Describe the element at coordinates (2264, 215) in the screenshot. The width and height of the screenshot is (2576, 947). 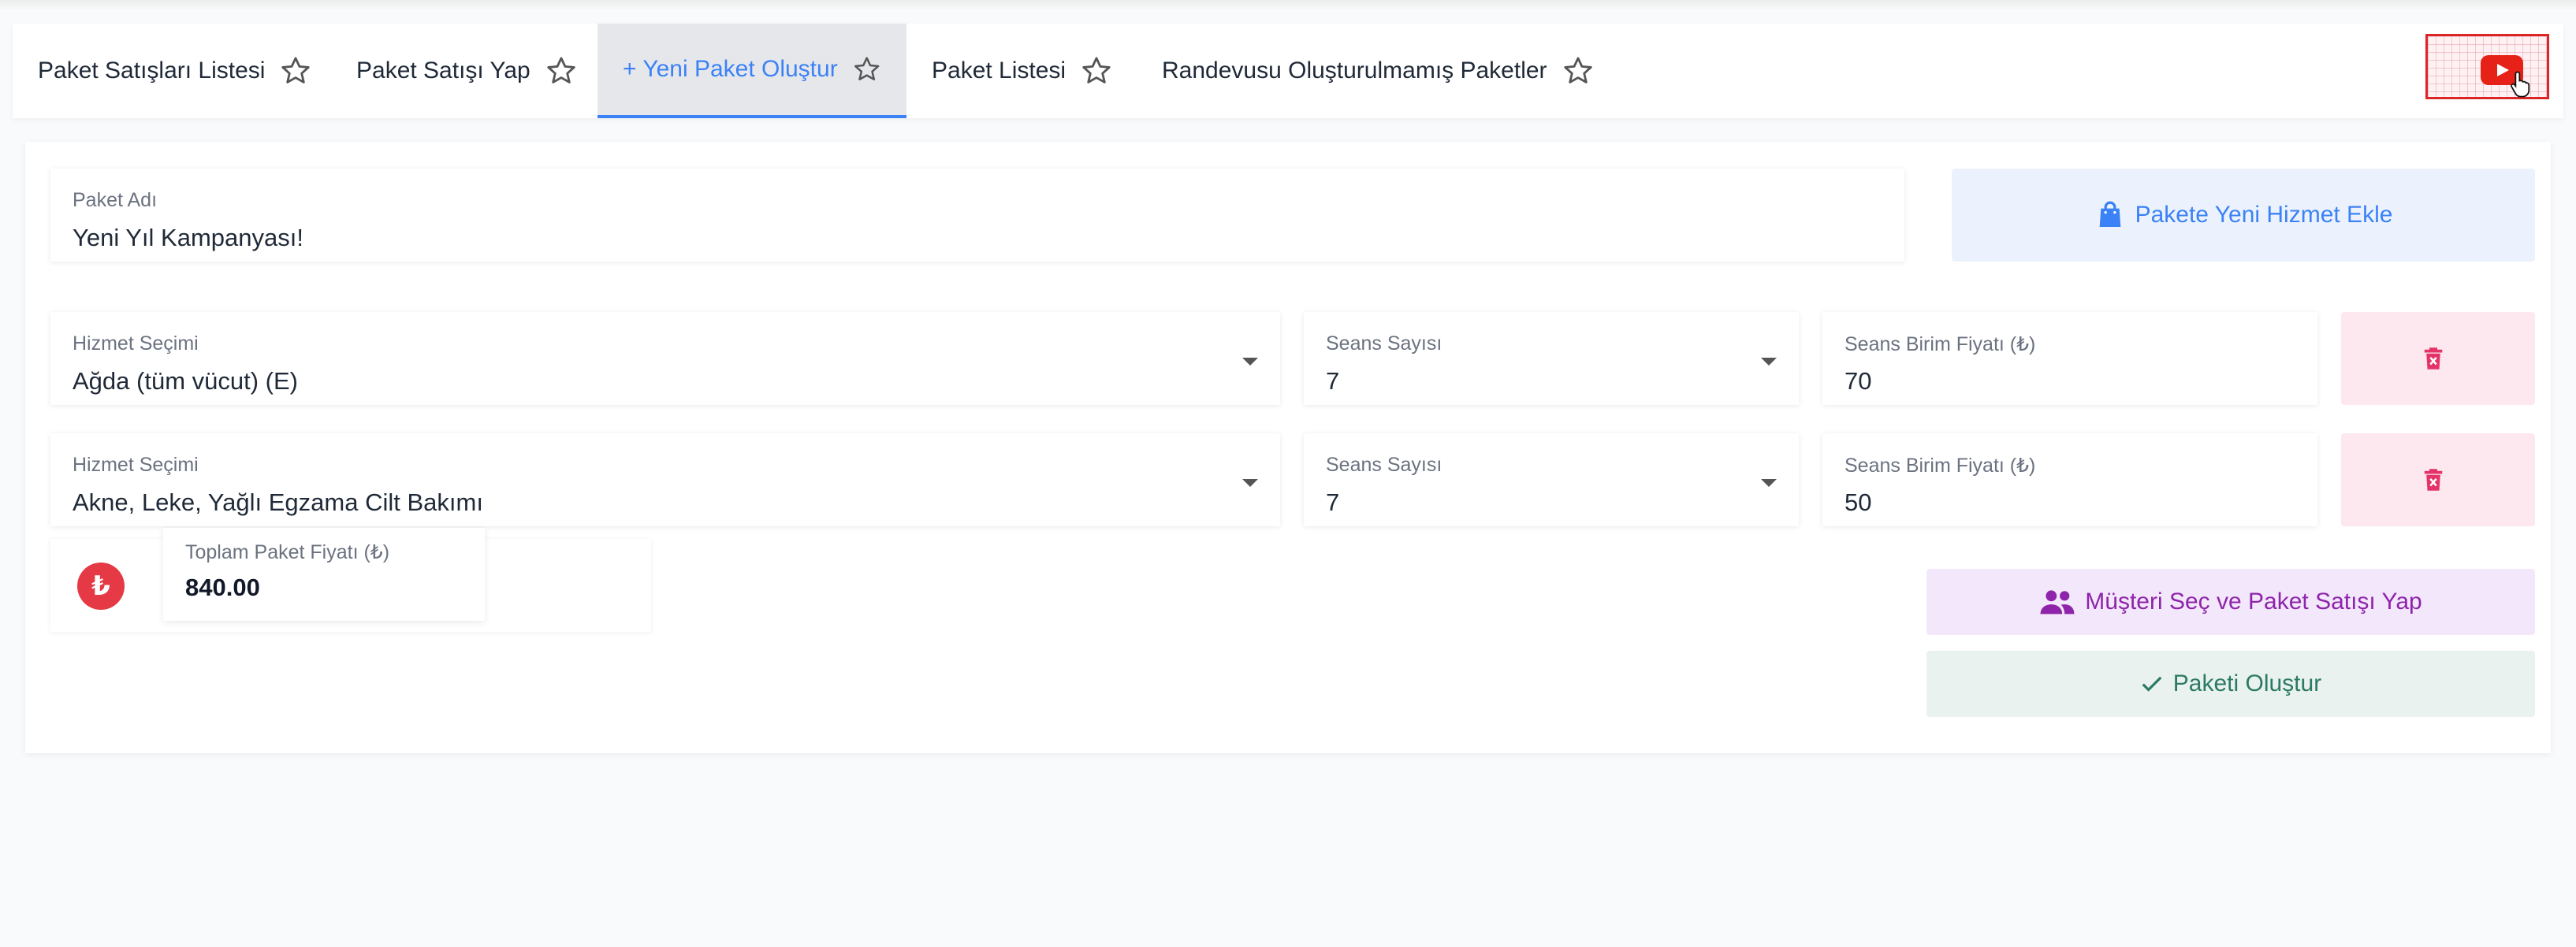
I see `add-service-label: Pakete Yeni Hizmet Ekle` at that location.